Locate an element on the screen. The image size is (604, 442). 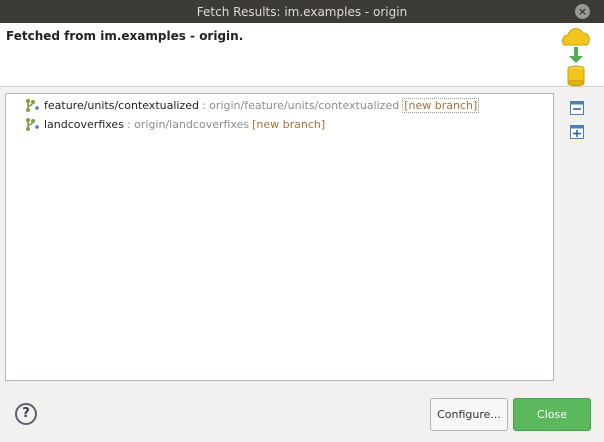
window-title: Fetch Results: im.examples - origin is located at coordinates (302, 11).